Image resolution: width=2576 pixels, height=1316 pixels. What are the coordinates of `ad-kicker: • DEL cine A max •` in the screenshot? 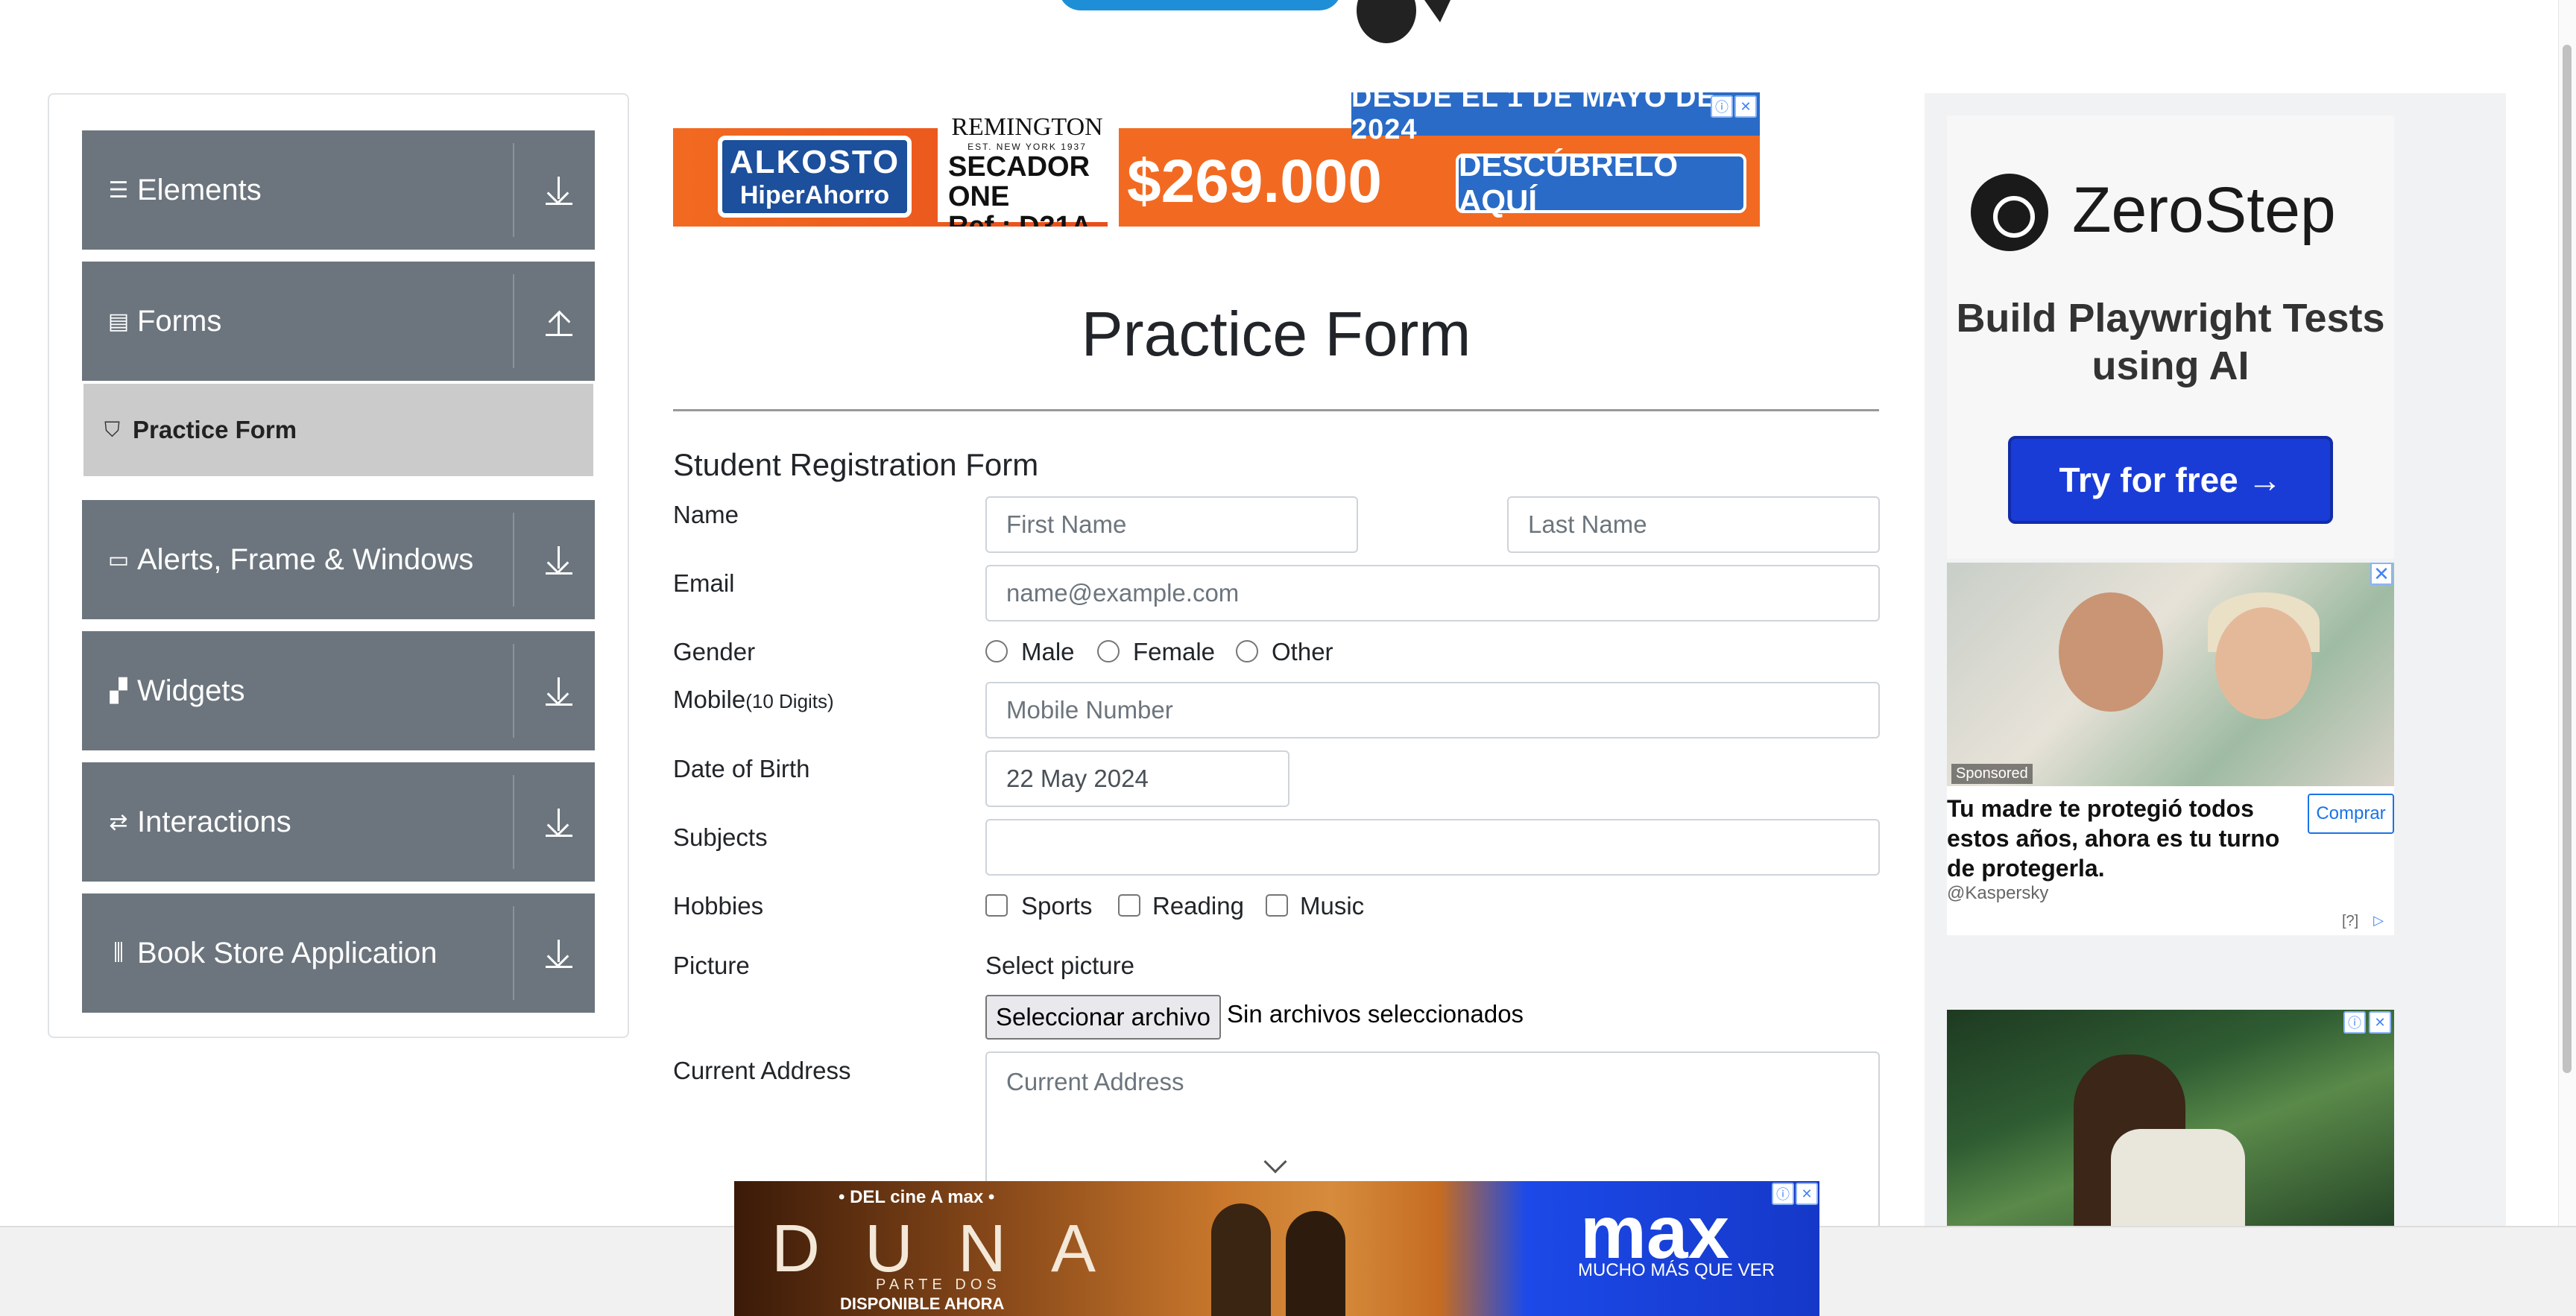 It's located at (917, 1197).